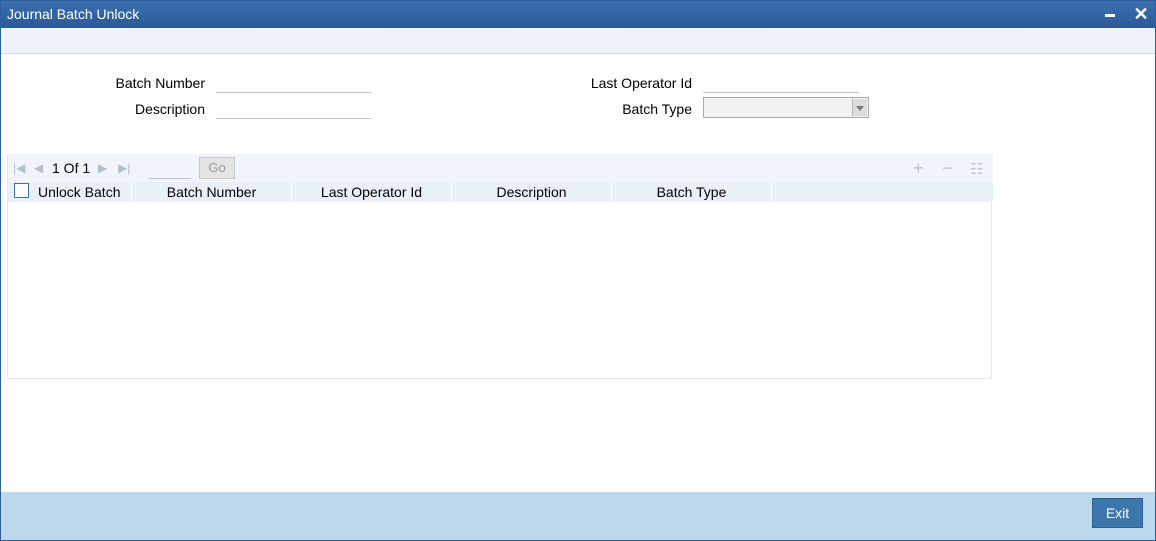  Describe the element at coordinates (38, 168) in the screenshot. I see `previous-page-icon: ◀` at that location.